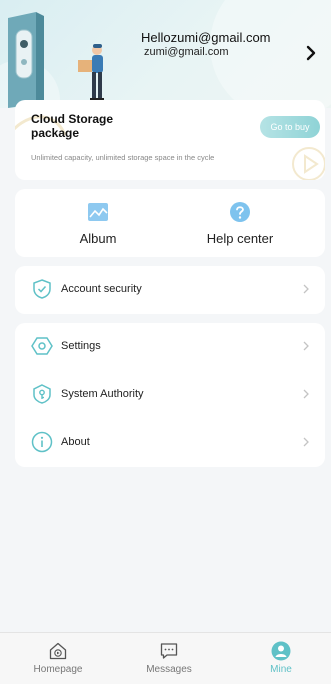  I want to click on account-security-card: Account security, so click(170, 290).